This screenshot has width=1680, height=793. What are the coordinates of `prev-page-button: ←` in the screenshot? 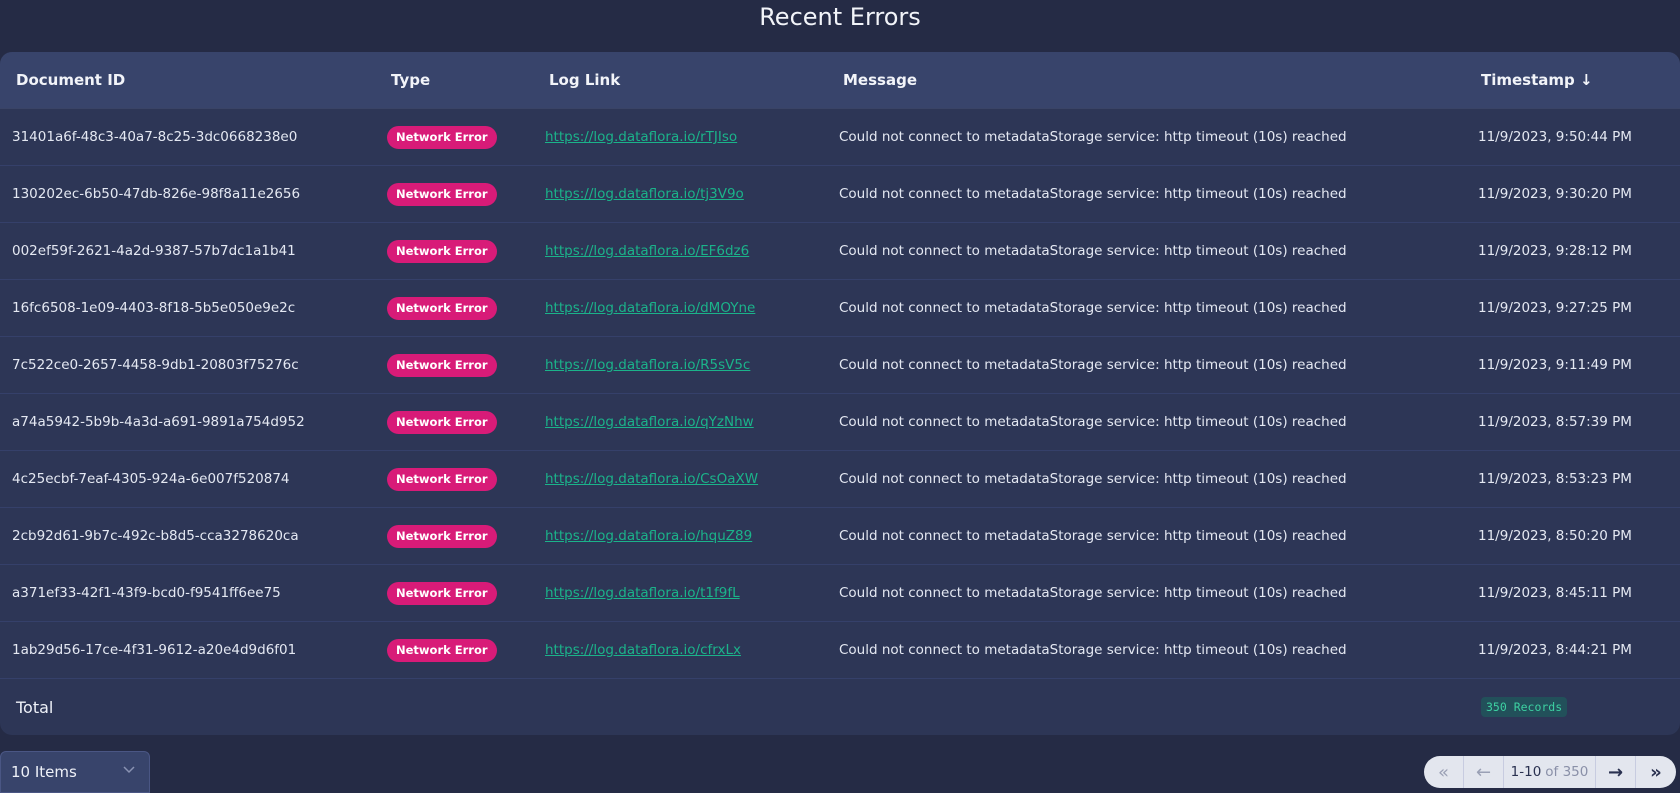 It's located at (1484, 772).